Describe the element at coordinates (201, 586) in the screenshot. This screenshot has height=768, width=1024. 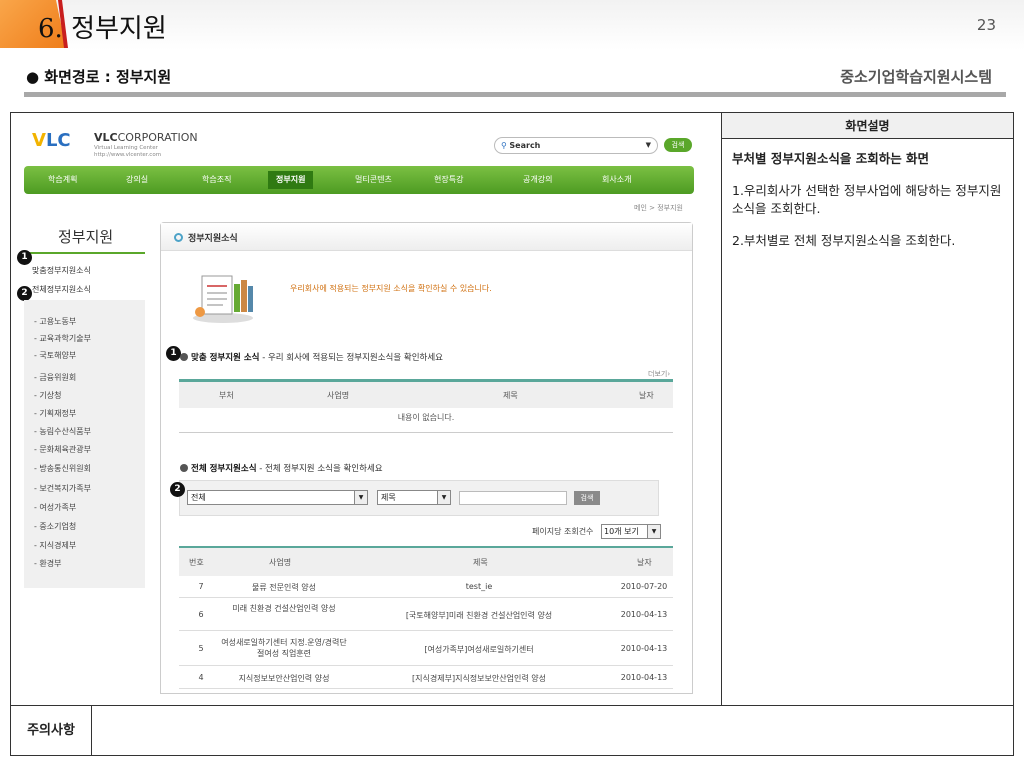
I see `row-no: 7` at that location.